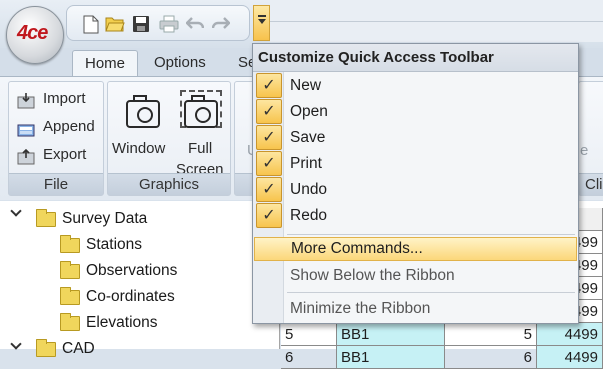 The image size is (603, 369). Describe the element at coordinates (262, 16) in the screenshot. I see `customize-dropdown-icon` at that location.